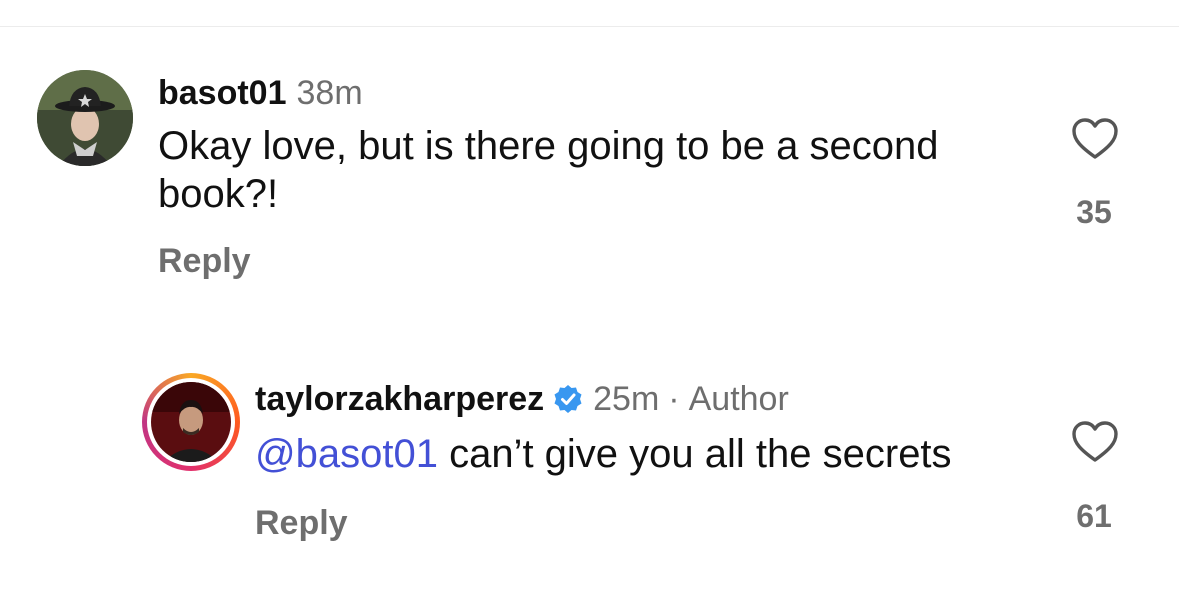  What do you see at coordinates (222, 93) in the screenshot?
I see `username: basot01` at bounding box center [222, 93].